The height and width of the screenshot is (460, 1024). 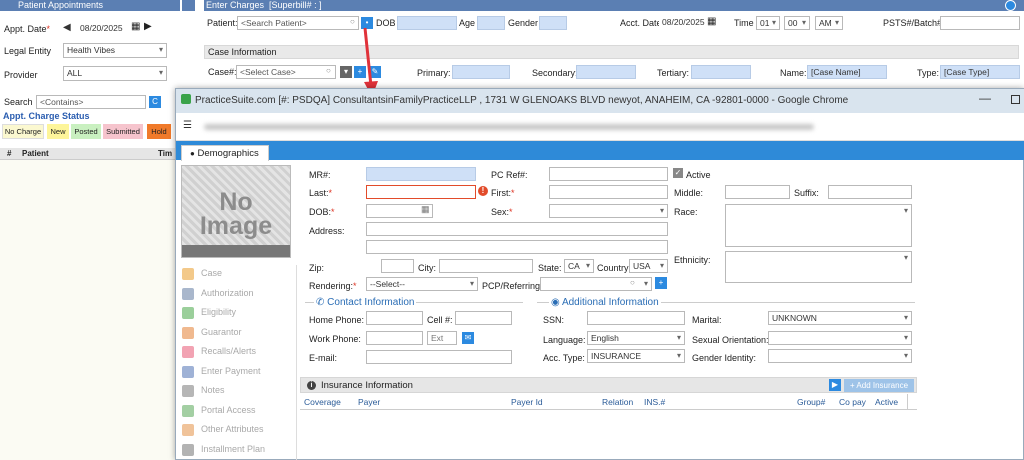 I want to click on first-name-input, so click(x=608, y=192).